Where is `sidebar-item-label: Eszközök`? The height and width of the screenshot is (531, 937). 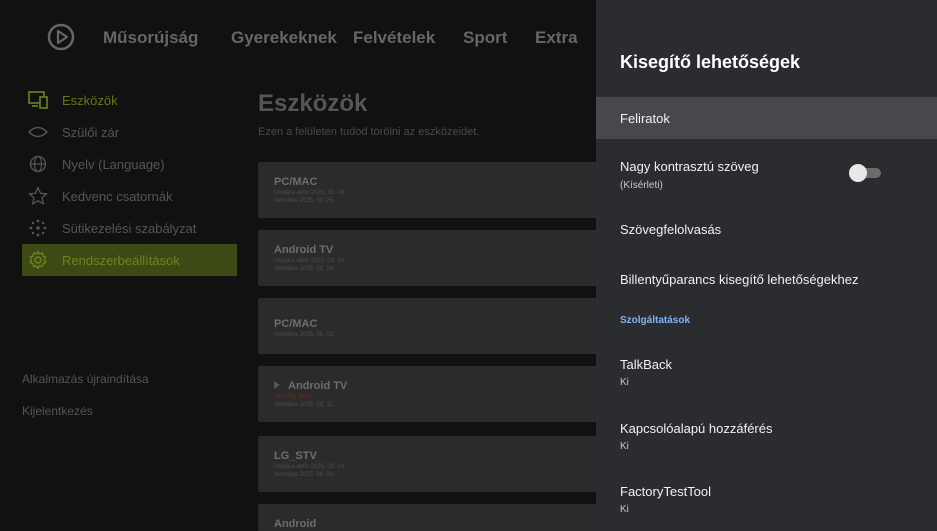
sidebar-item-label: Eszközök is located at coordinates (90, 100).